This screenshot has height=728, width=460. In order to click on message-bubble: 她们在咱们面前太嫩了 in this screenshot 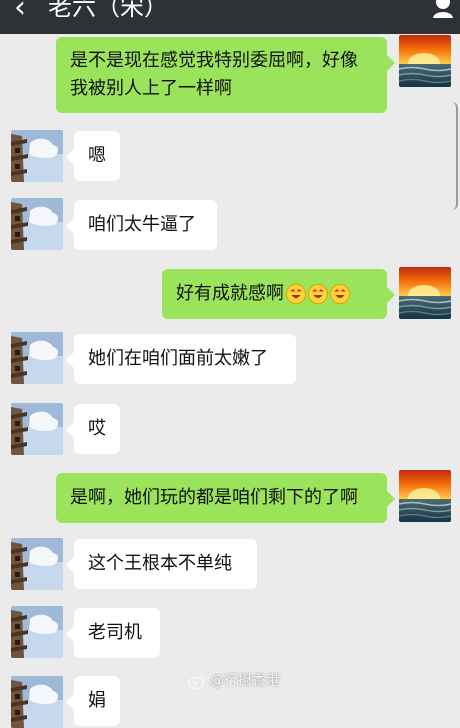, I will do `click(181, 359)`.